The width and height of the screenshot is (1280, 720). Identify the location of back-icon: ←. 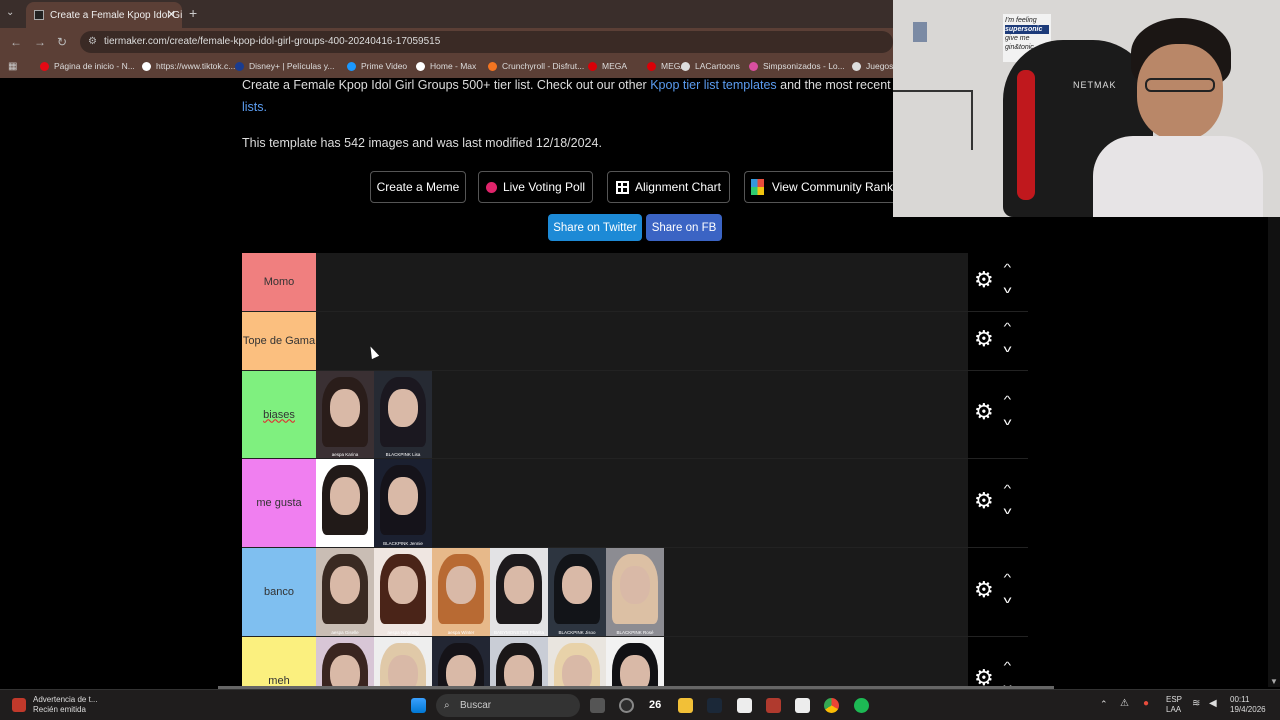
(16, 42).